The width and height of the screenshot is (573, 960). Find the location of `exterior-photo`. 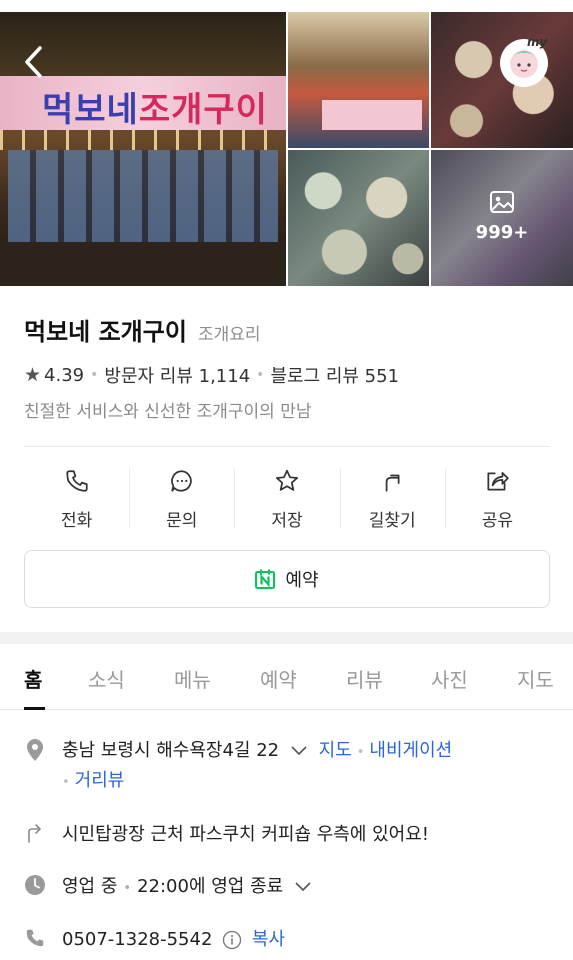

exterior-photo is located at coordinates (358, 80).